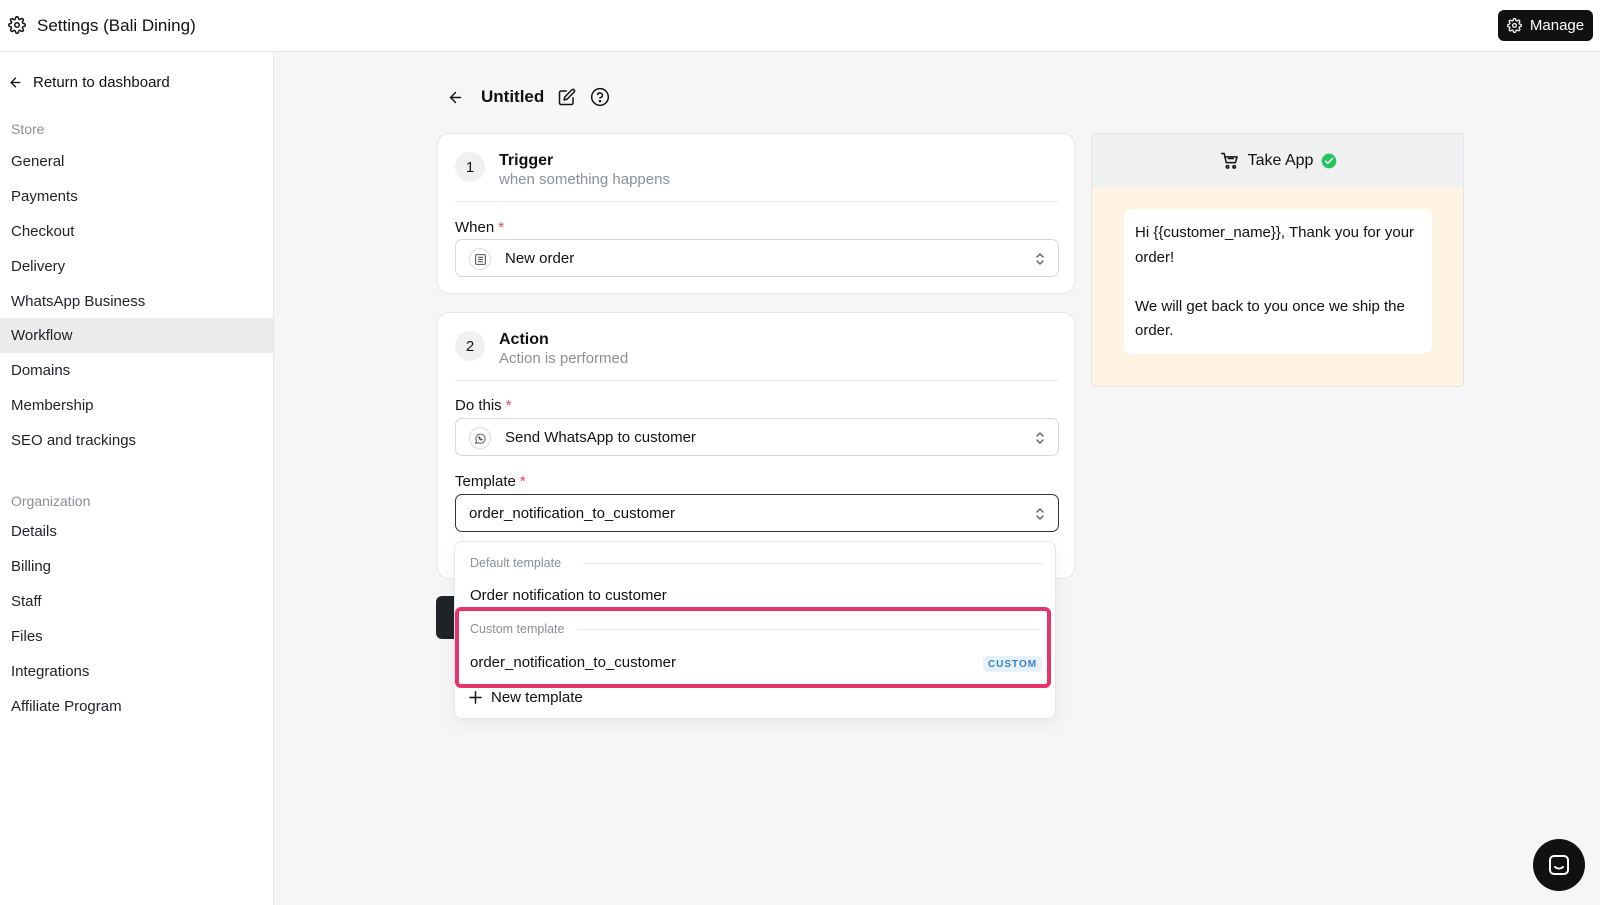  I want to click on sidebar-item-domains: Domains, so click(136, 370).